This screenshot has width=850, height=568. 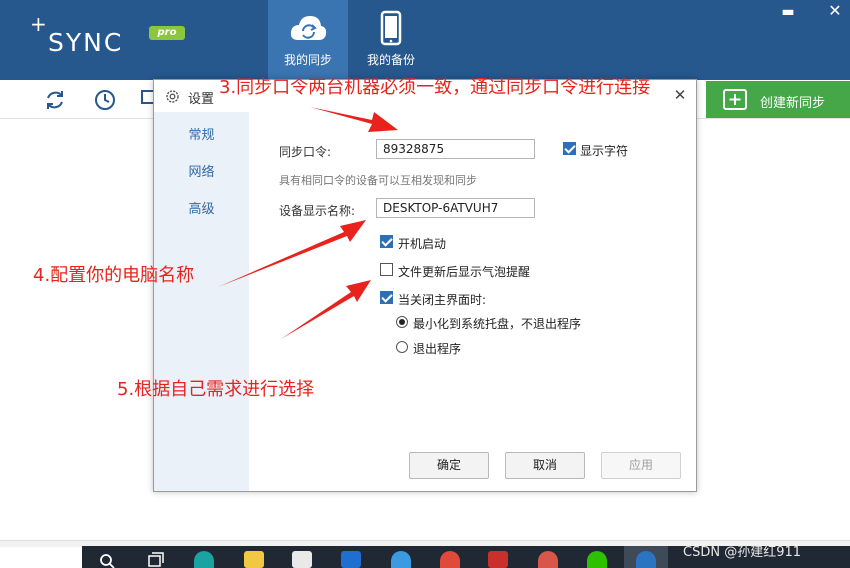 I want to click on ie-icon, so click(x=401, y=559).